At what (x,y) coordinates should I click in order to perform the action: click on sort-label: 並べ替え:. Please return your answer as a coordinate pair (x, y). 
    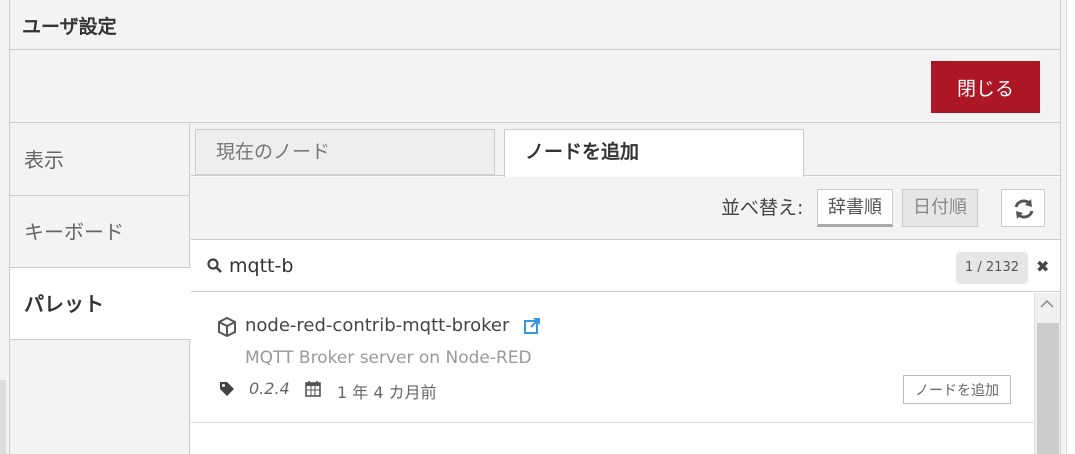
    Looking at the image, I should click on (762, 208).